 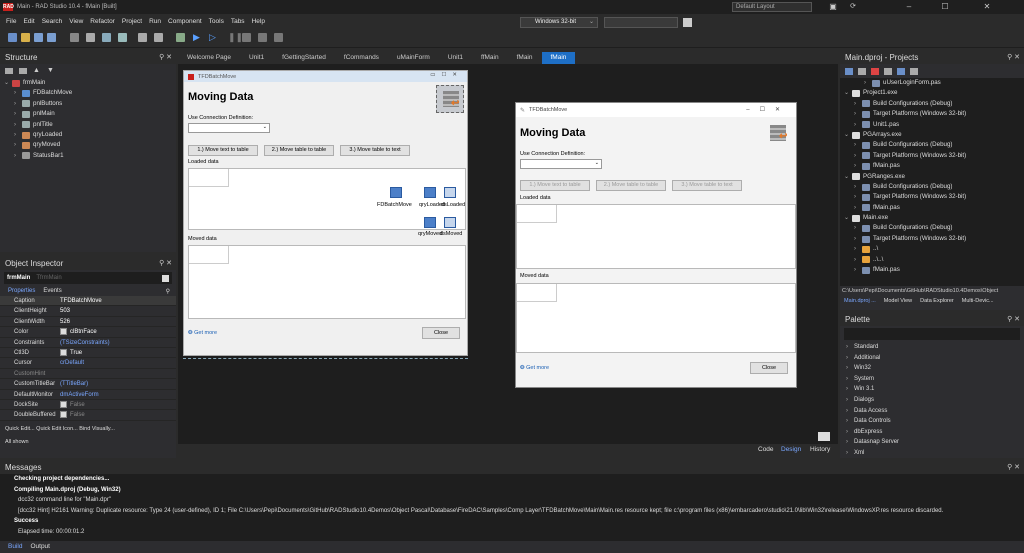 What do you see at coordinates (88, 374) in the screenshot?
I see `property-row: CustomHint` at bounding box center [88, 374].